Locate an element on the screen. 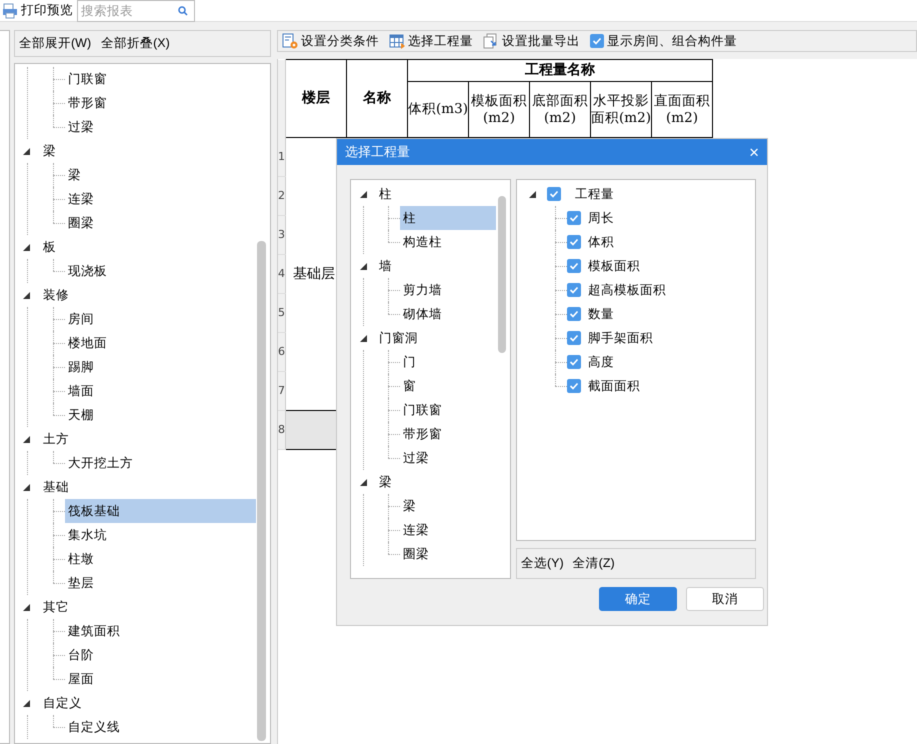 Image resolution: width=917 pixels, height=744 pixels. tree-item: 超高模板面积 is located at coordinates (627, 290).